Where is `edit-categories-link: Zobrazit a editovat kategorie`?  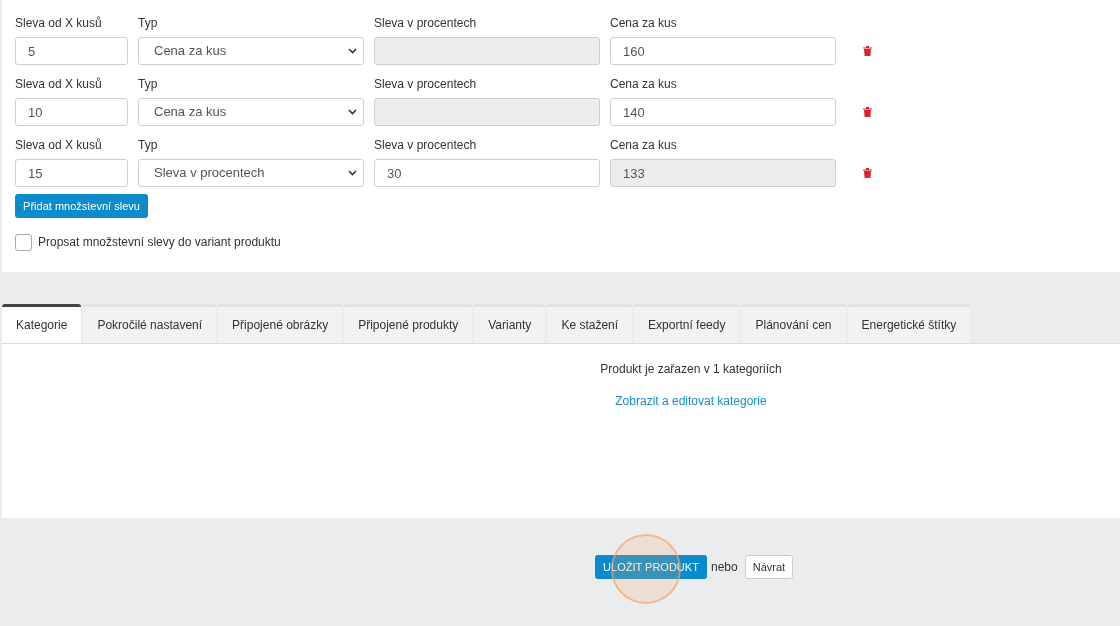 edit-categories-link: Zobrazit a editovat kategorie is located at coordinates (691, 401).